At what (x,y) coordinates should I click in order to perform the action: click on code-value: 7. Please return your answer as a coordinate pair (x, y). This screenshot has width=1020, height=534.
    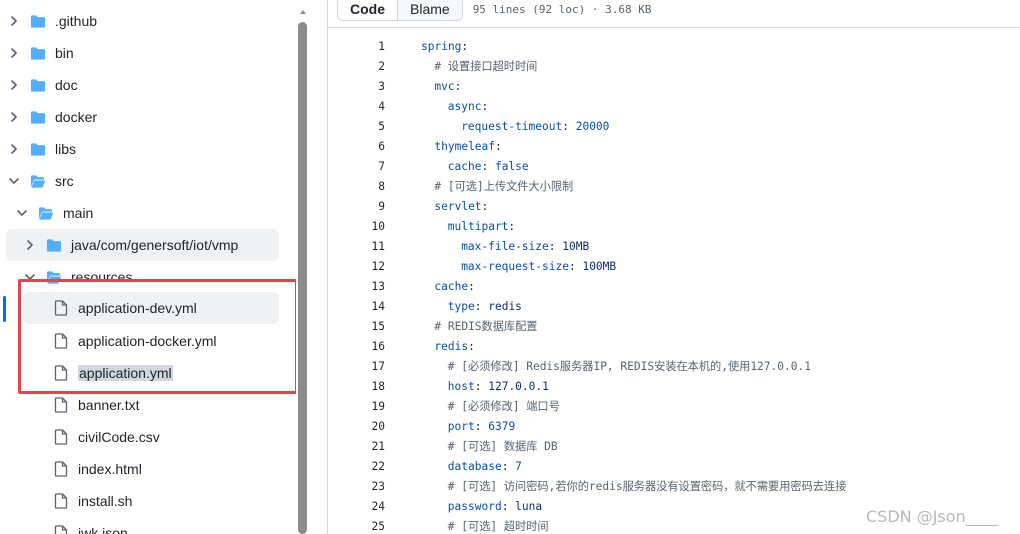
    Looking at the image, I should click on (518, 466).